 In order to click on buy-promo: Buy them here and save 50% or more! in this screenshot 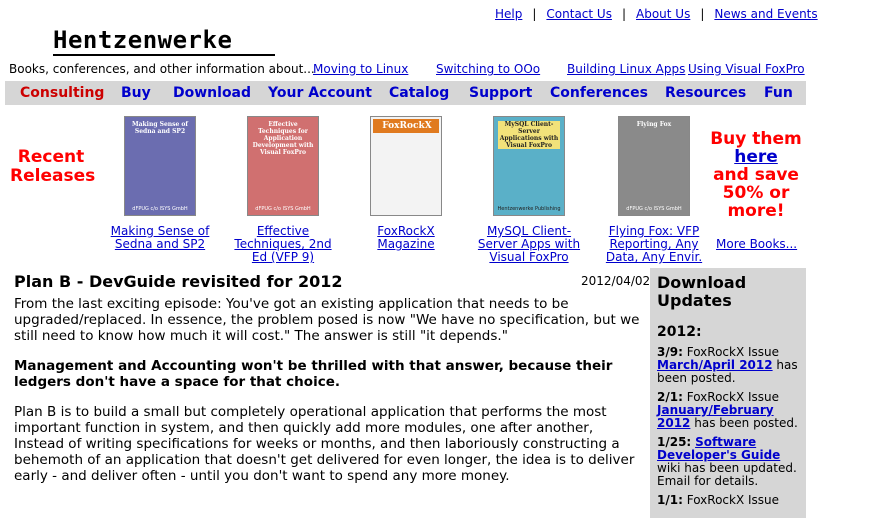, I will do `click(756, 175)`.